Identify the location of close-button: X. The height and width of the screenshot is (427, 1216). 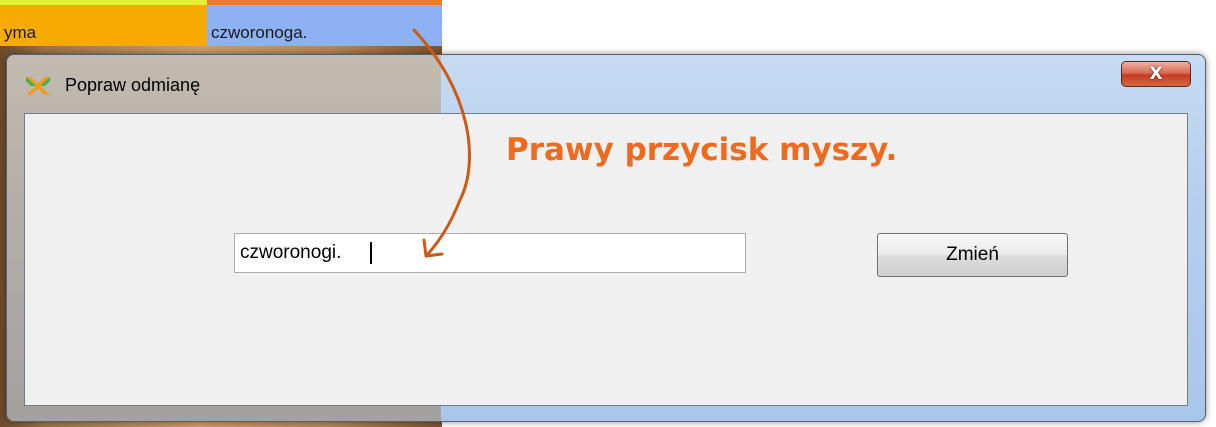
(1156, 74).